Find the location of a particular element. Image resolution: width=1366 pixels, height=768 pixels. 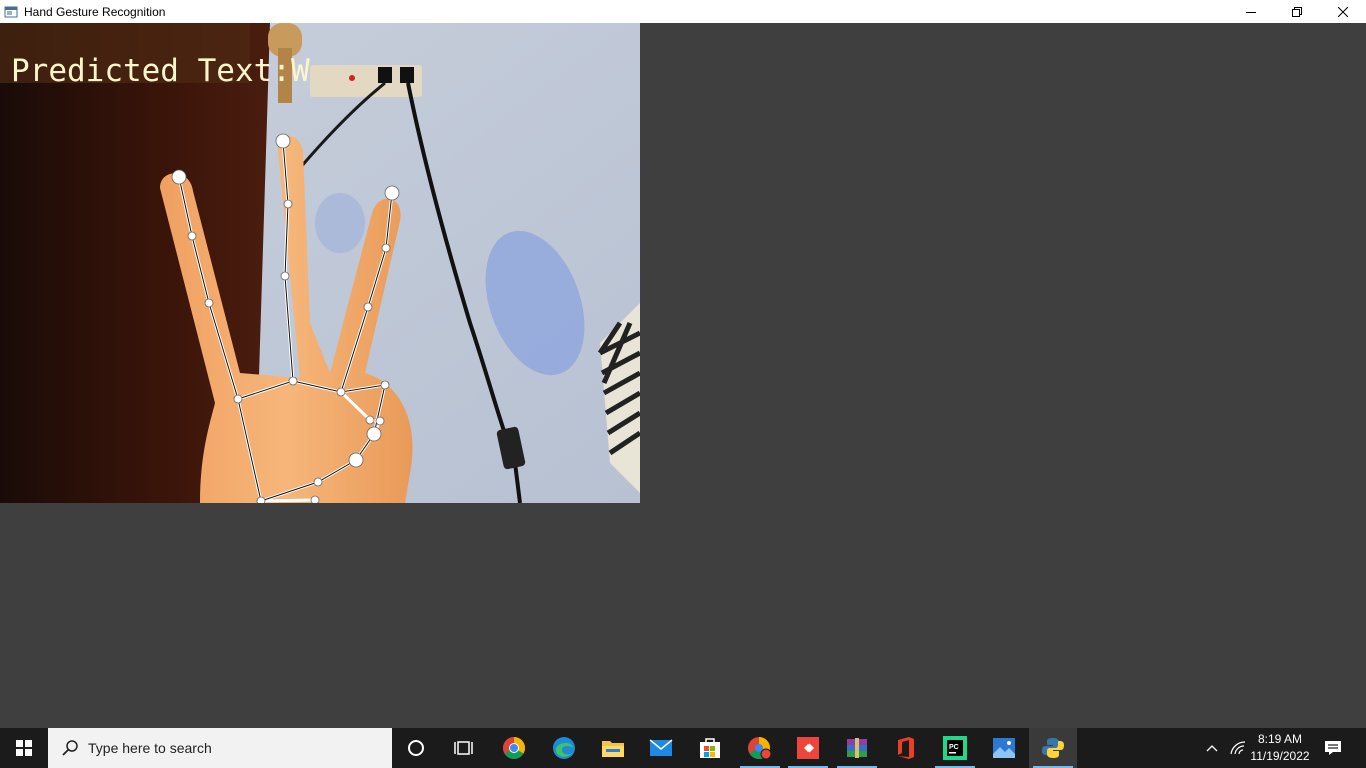

pycharm-button: PC is located at coordinates (955, 748).